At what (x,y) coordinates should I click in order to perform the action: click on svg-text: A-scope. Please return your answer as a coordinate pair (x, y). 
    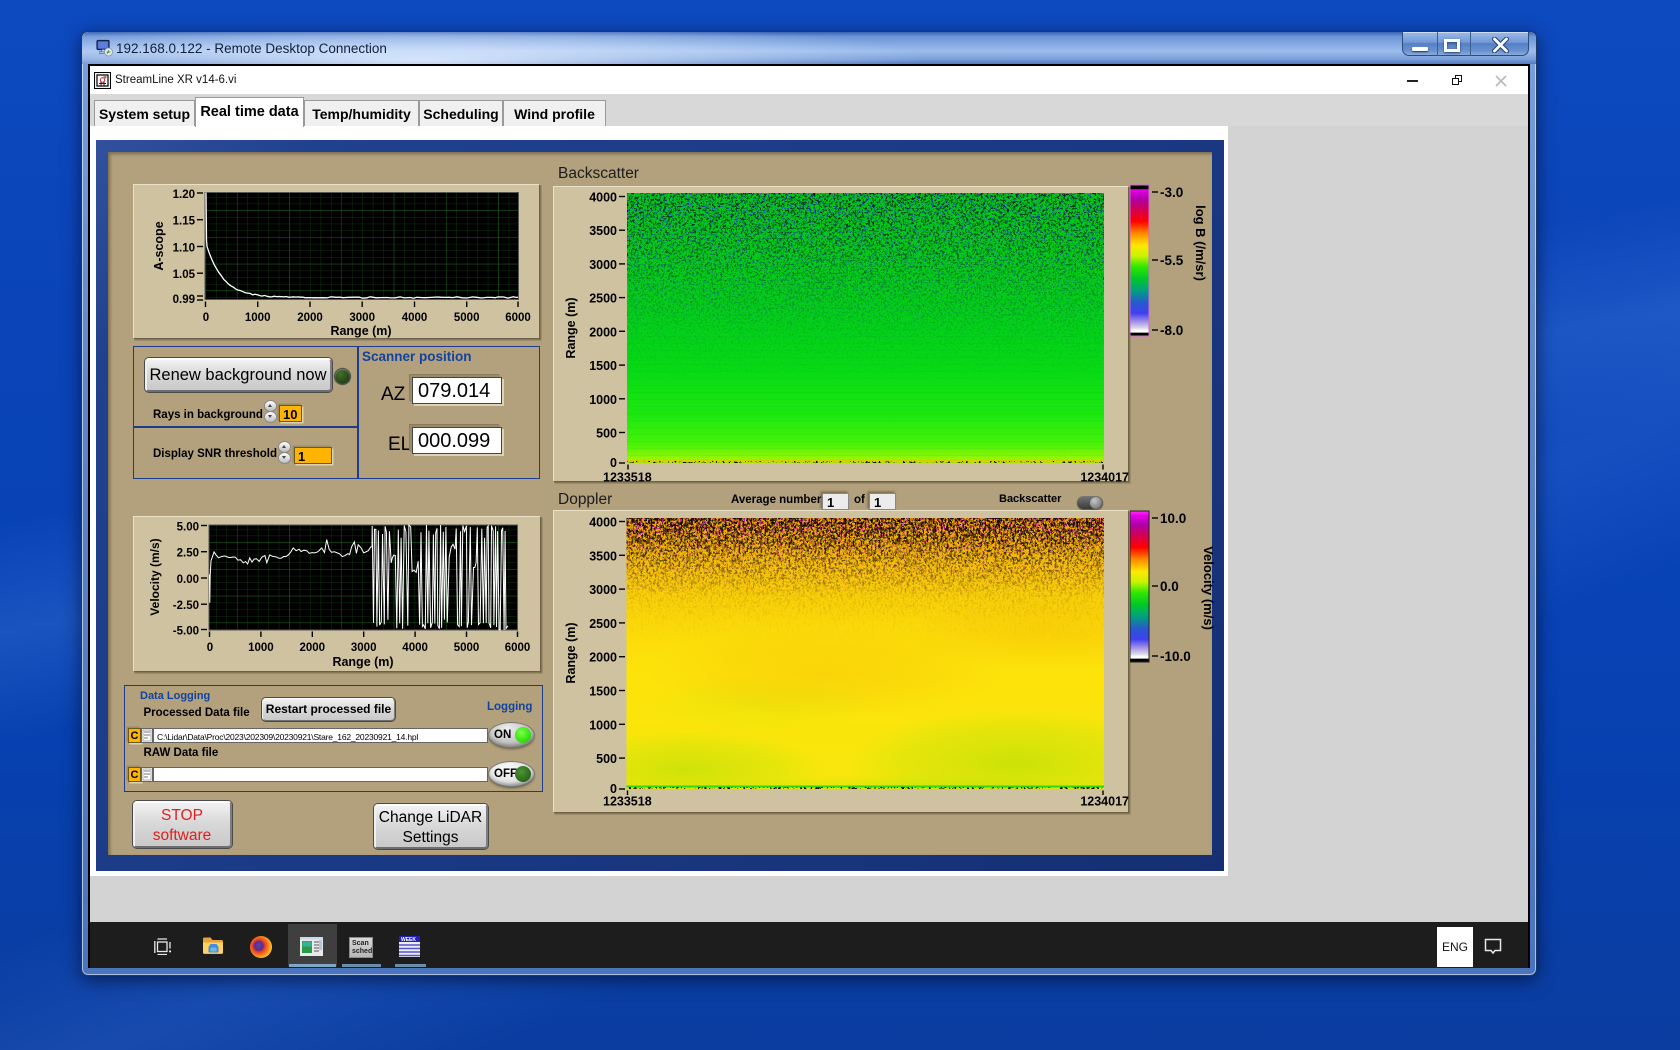
    Looking at the image, I should click on (159, 245).